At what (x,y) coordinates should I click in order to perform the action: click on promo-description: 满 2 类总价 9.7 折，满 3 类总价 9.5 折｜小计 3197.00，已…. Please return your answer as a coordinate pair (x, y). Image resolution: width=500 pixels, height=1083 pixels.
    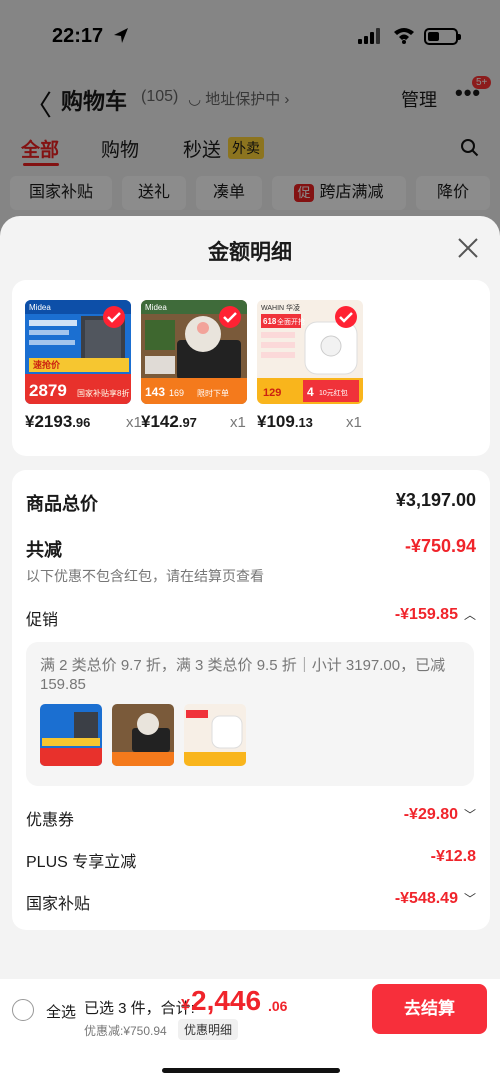
    Looking at the image, I should click on (243, 675).